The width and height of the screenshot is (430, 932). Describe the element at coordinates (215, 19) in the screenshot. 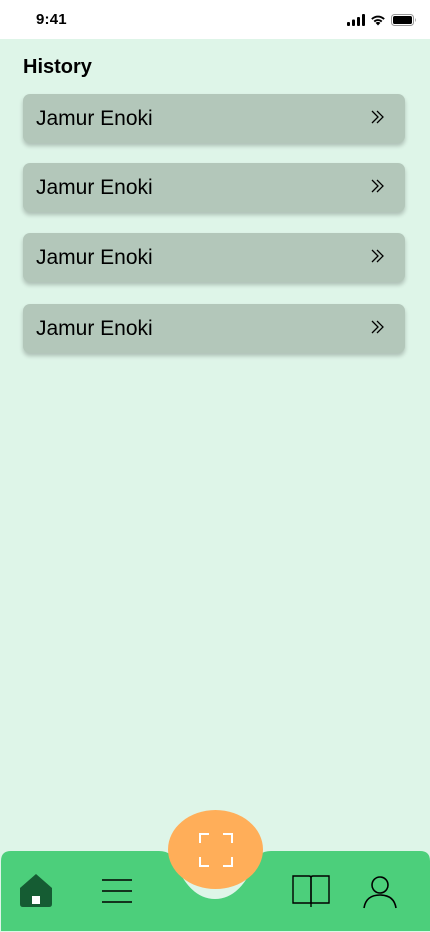

I see `status-bar: 9:41` at that location.